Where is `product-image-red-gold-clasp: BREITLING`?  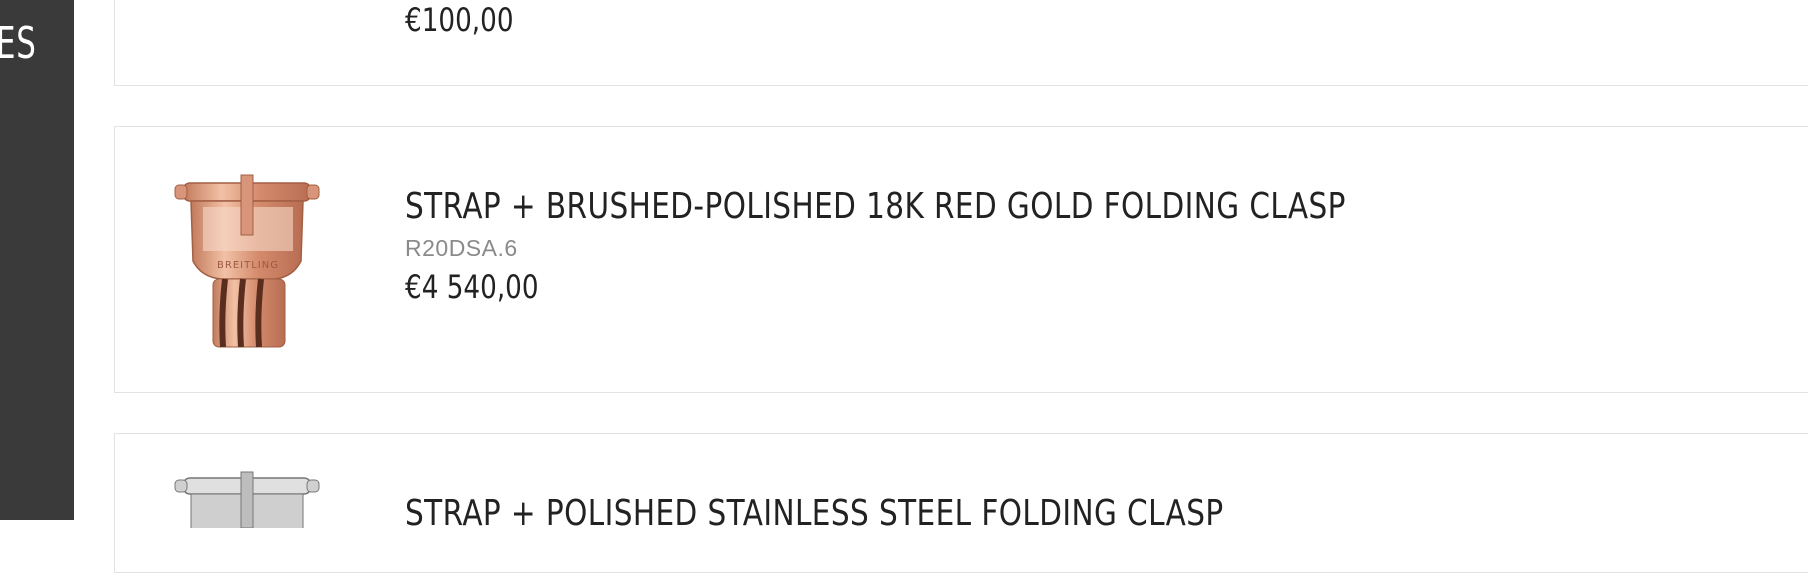
product-image-red-gold-clasp: BREITLING is located at coordinates (248, 260).